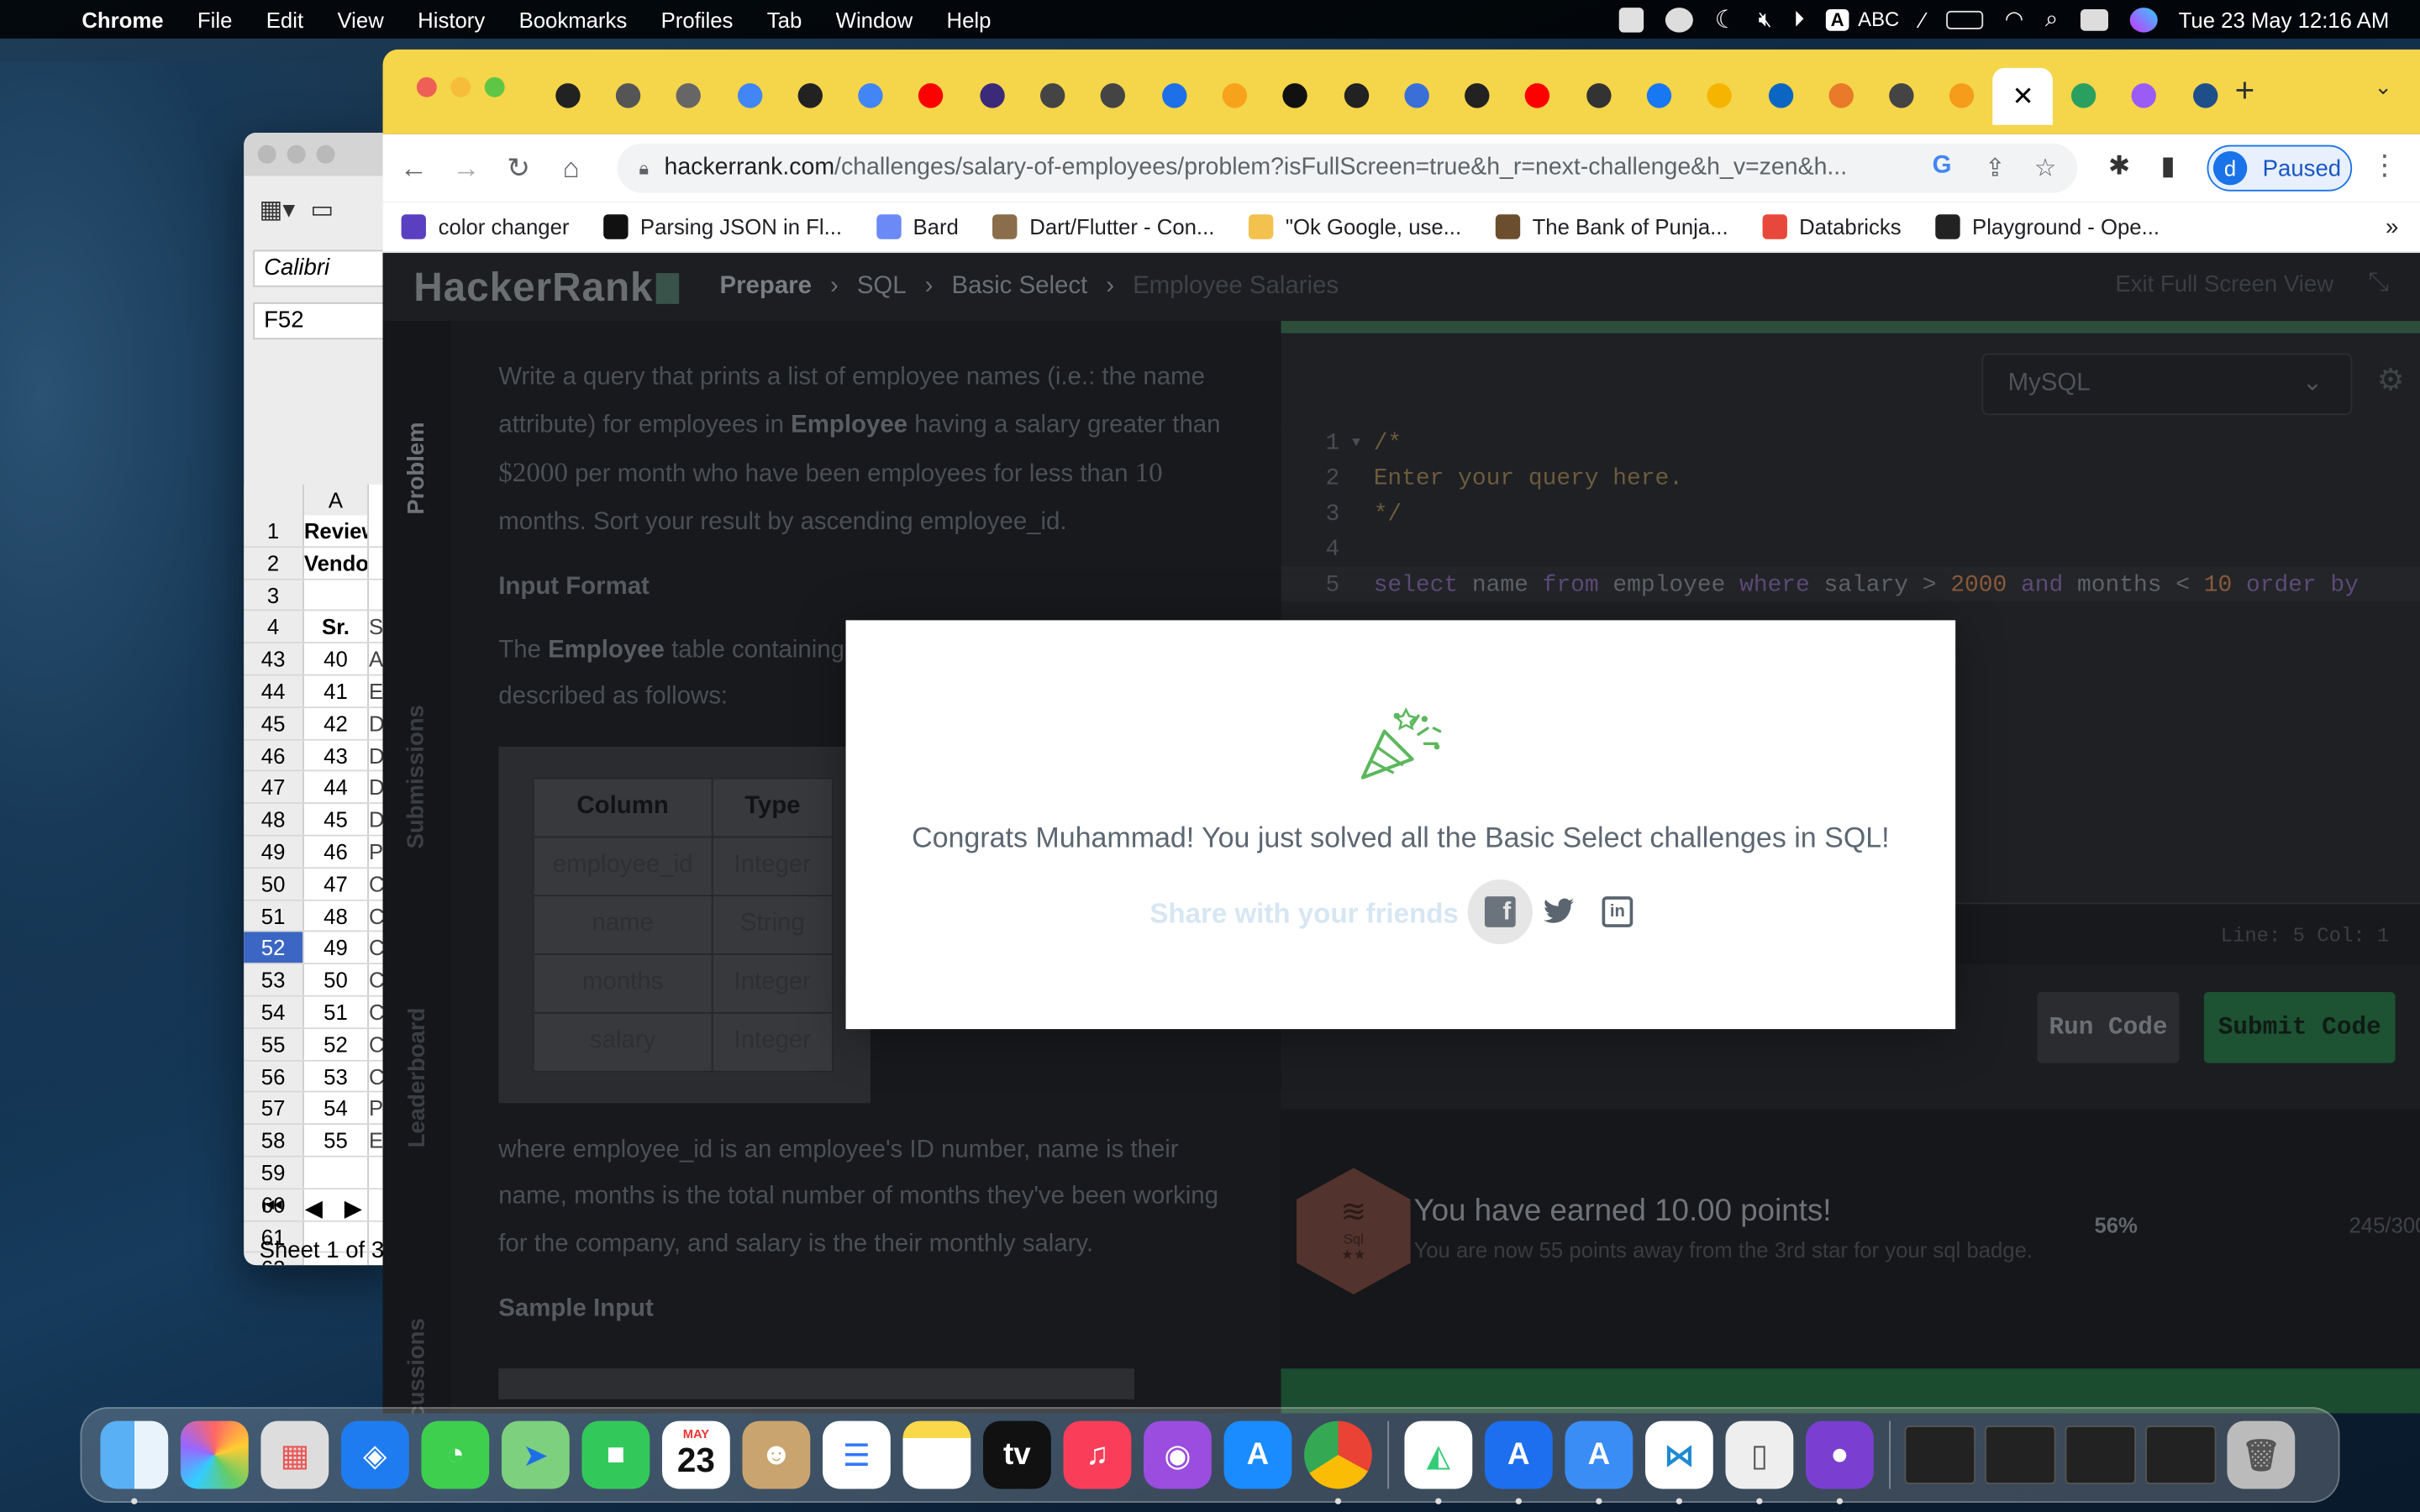  I want to click on dock-notes, so click(937, 1455).